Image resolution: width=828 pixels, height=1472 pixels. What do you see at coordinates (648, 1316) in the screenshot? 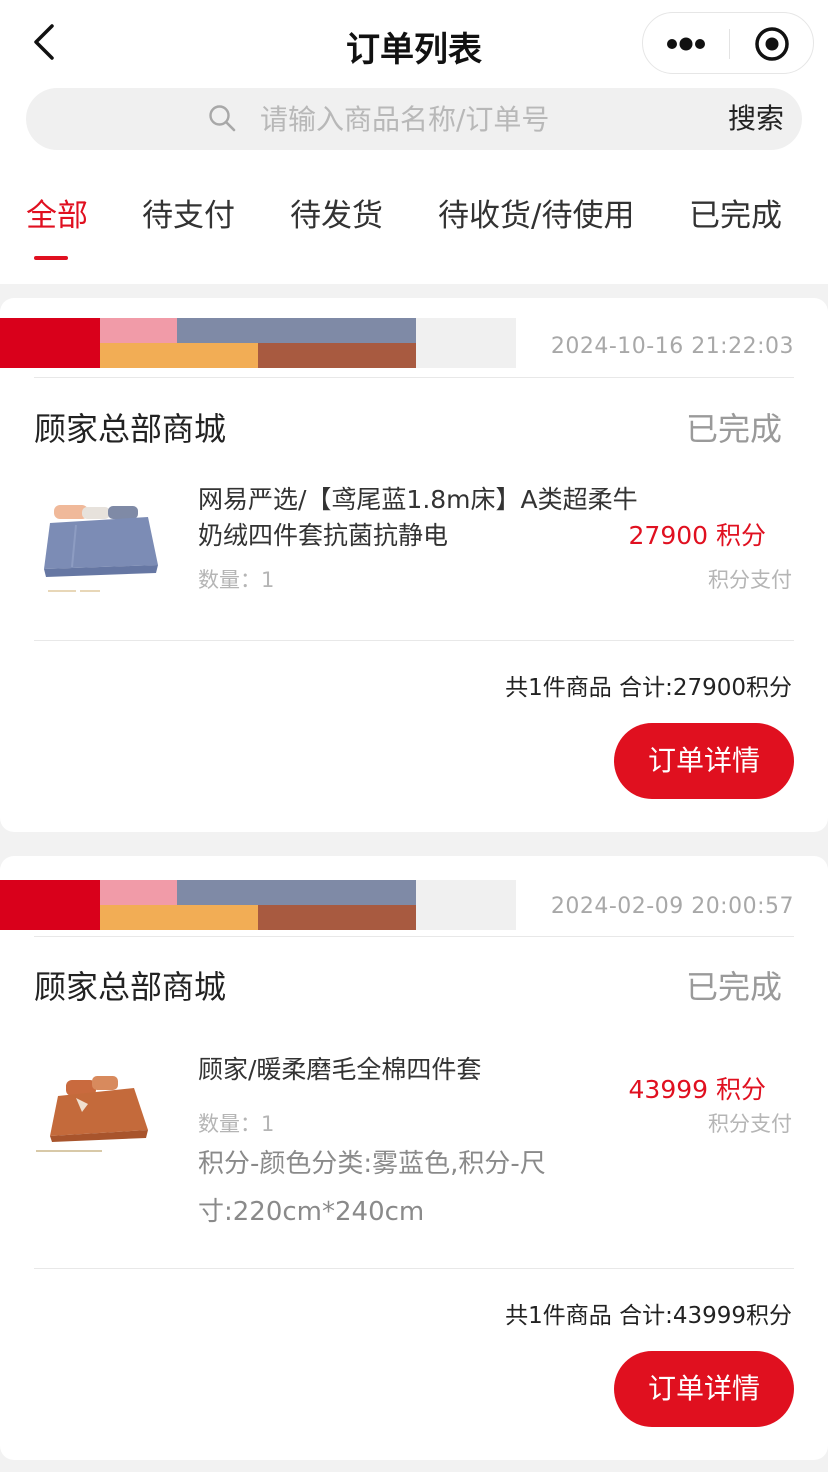
I see `order-summary: 共1件商品 合计:43999积分` at bounding box center [648, 1316].